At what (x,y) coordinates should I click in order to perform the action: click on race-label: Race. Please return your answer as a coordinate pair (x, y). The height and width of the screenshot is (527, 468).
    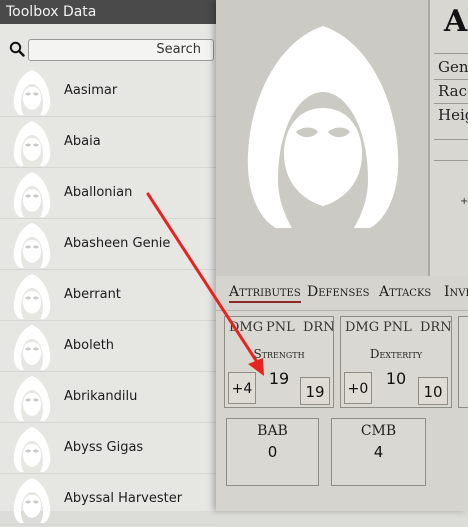
    Looking at the image, I should click on (453, 91).